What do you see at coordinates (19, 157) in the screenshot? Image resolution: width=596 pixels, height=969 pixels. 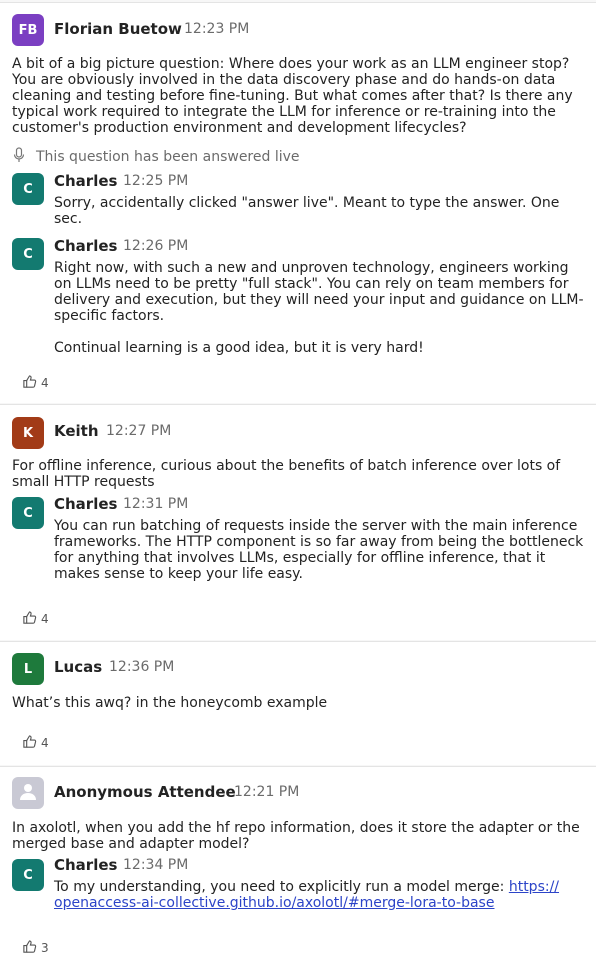 I see `microphone-icon` at bounding box center [19, 157].